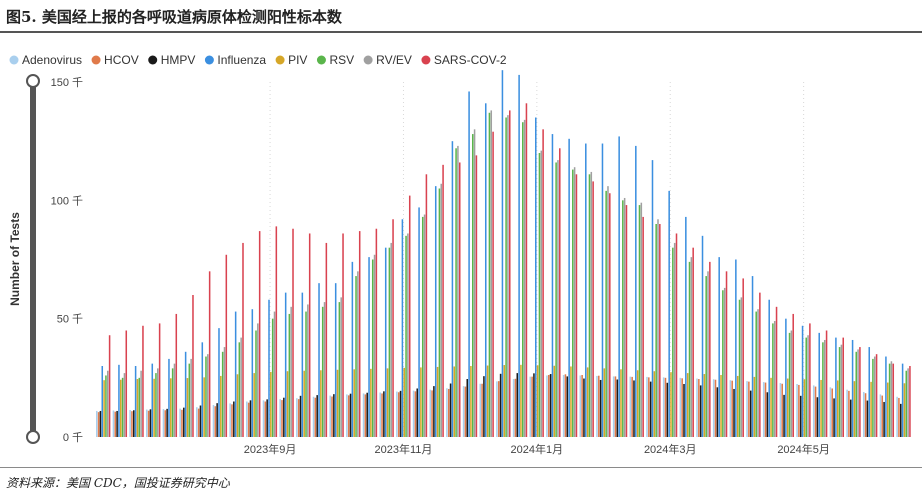 This screenshot has height=496, width=922. What do you see at coordinates (96, 60) in the screenshot?
I see `legend-marker-hcov` at bounding box center [96, 60].